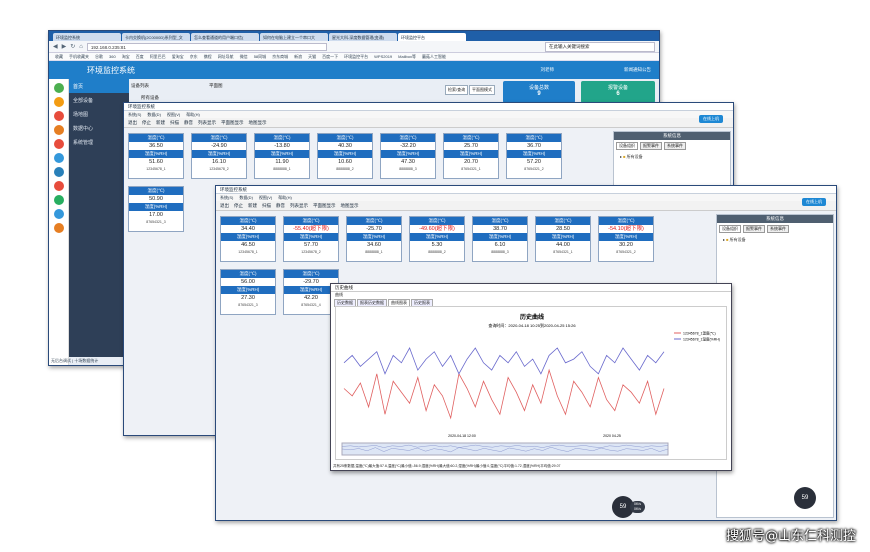  I want to click on sidenav-item: 首页, so click(99, 86).